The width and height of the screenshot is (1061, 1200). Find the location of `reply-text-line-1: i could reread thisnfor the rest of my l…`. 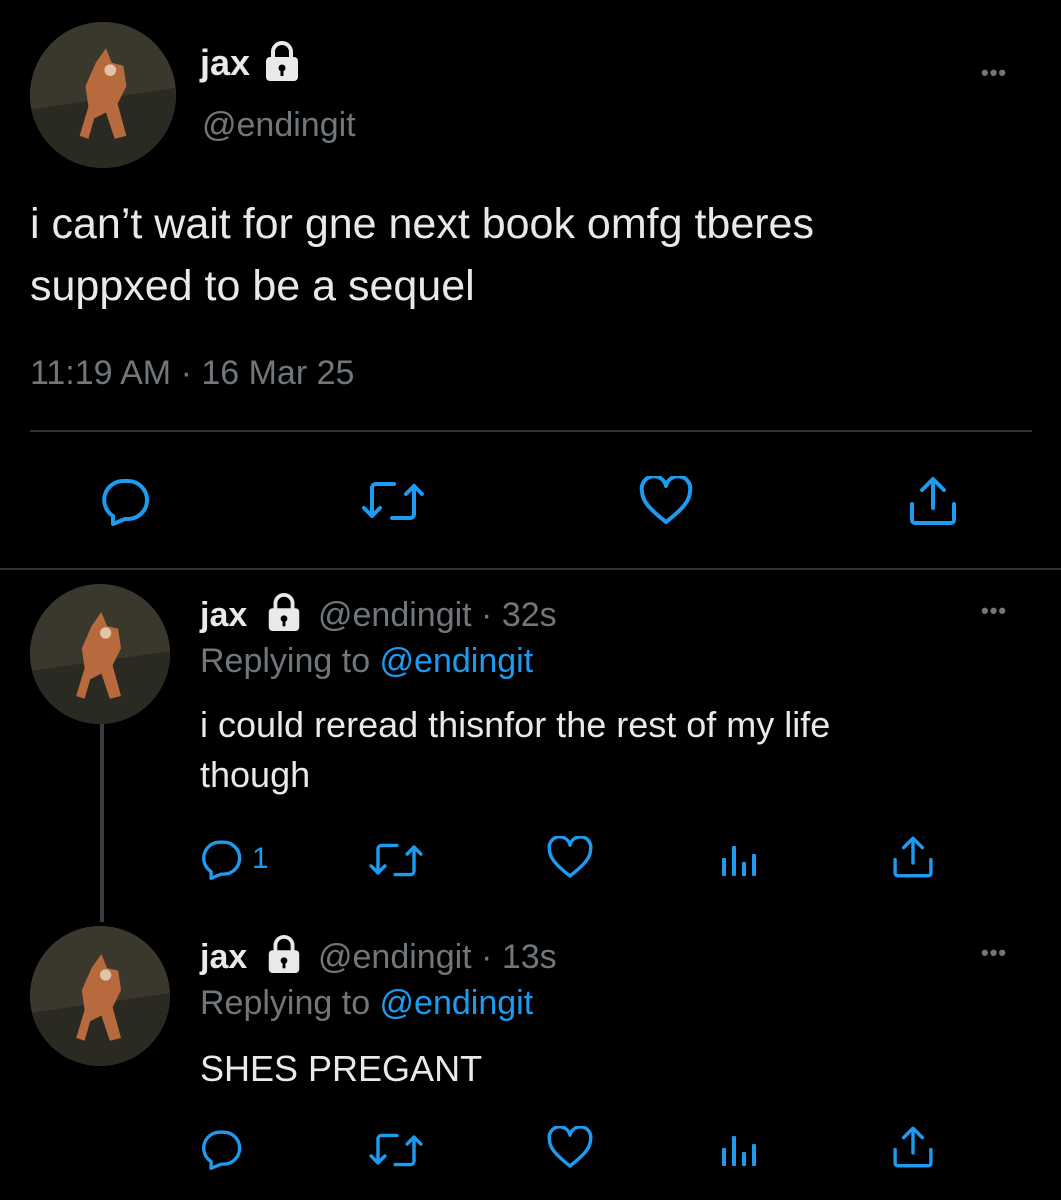

reply-text-line-1: i could reread thisnfor the rest of my l… is located at coordinates (515, 724).